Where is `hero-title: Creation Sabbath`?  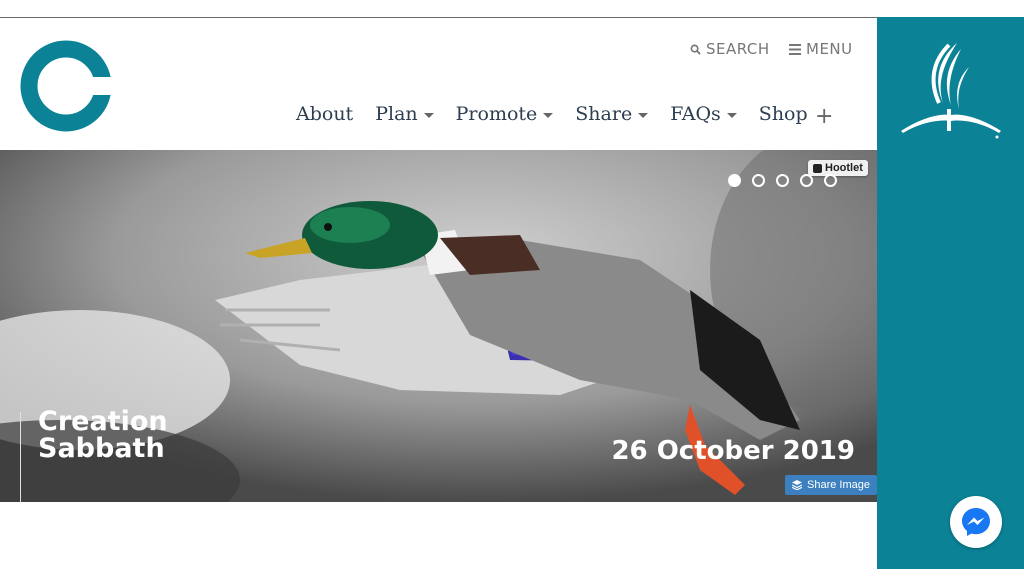
hero-title: Creation Sabbath is located at coordinates (103, 435).